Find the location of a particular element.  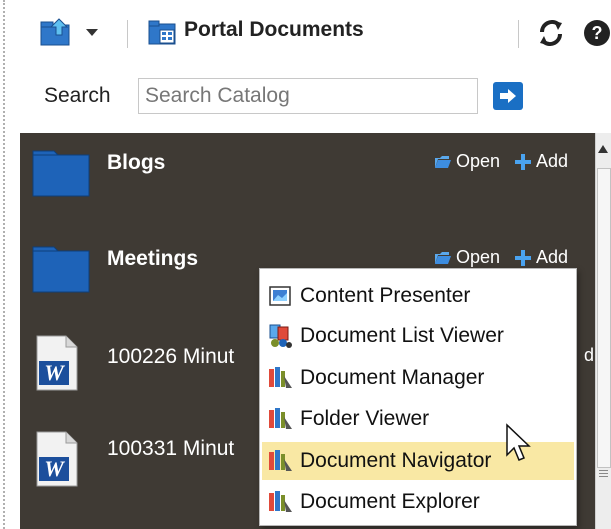

content-presenter-icon is located at coordinates (280, 296).